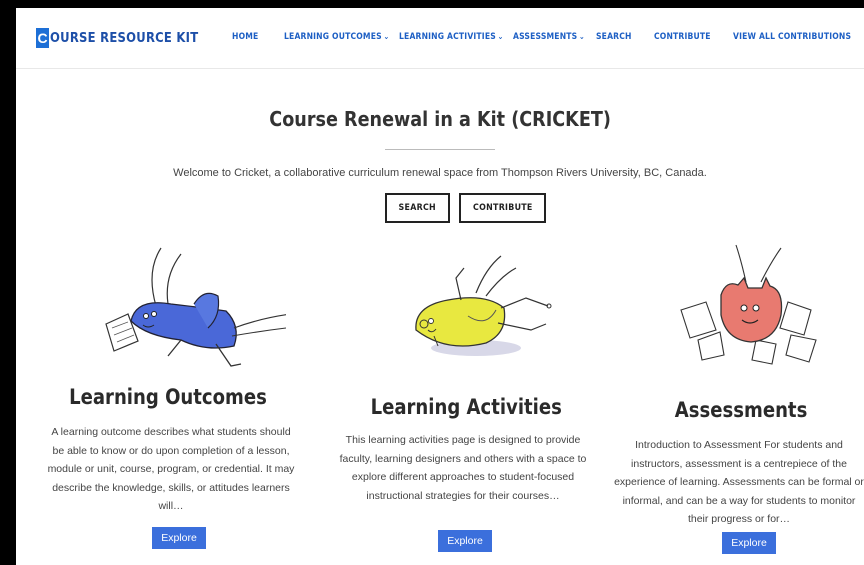 Image resolution: width=864 pixels, height=565 pixels. Describe the element at coordinates (440, 119) in the screenshot. I see `page-title: Course Renewal in a Kit (CRICKET)` at that location.